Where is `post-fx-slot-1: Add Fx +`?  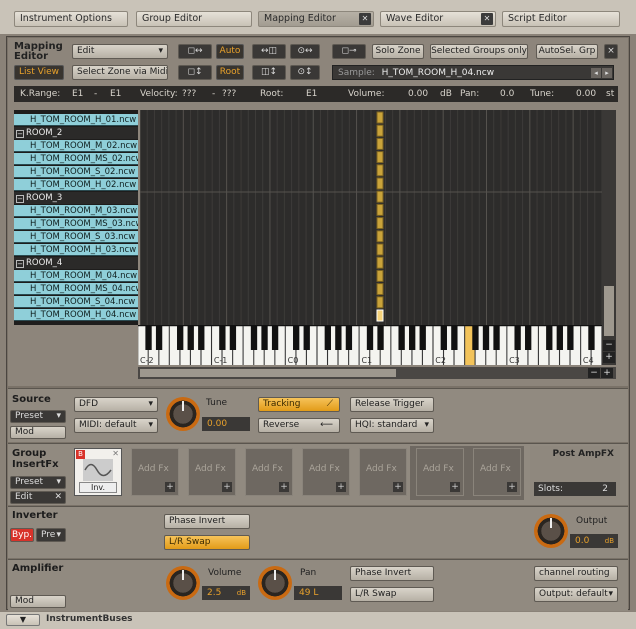 post-fx-slot-1: Add Fx + is located at coordinates (440, 472).